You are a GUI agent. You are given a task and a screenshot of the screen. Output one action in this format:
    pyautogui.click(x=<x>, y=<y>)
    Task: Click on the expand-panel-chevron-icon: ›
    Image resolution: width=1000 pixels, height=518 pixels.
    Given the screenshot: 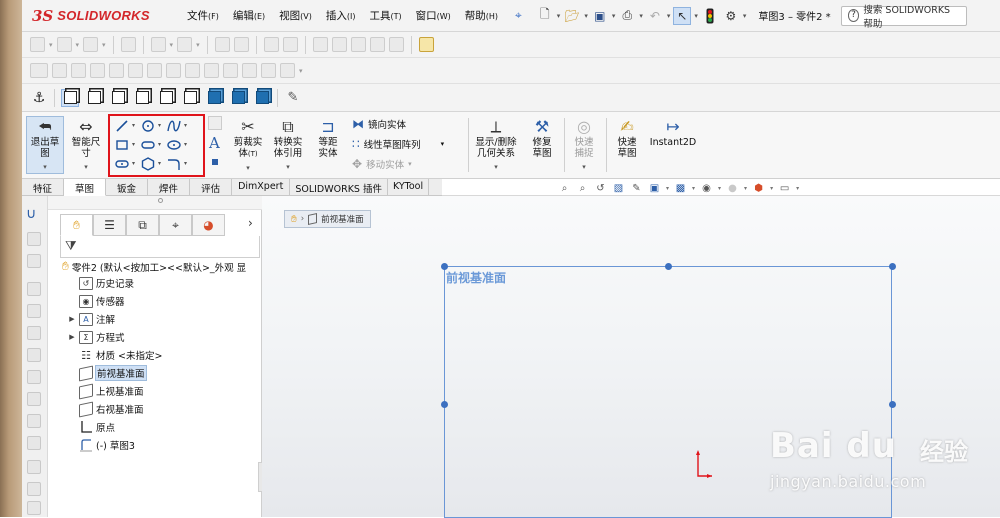 What is the action you would take?
    pyautogui.click(x=250, y=223)
    